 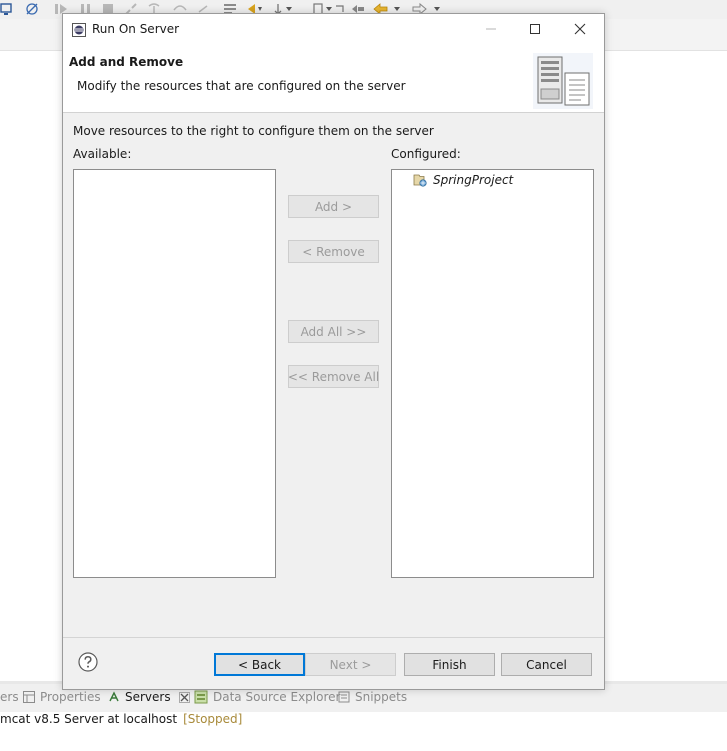 I want to click on data-source-icon, so click(x=201, y=697).